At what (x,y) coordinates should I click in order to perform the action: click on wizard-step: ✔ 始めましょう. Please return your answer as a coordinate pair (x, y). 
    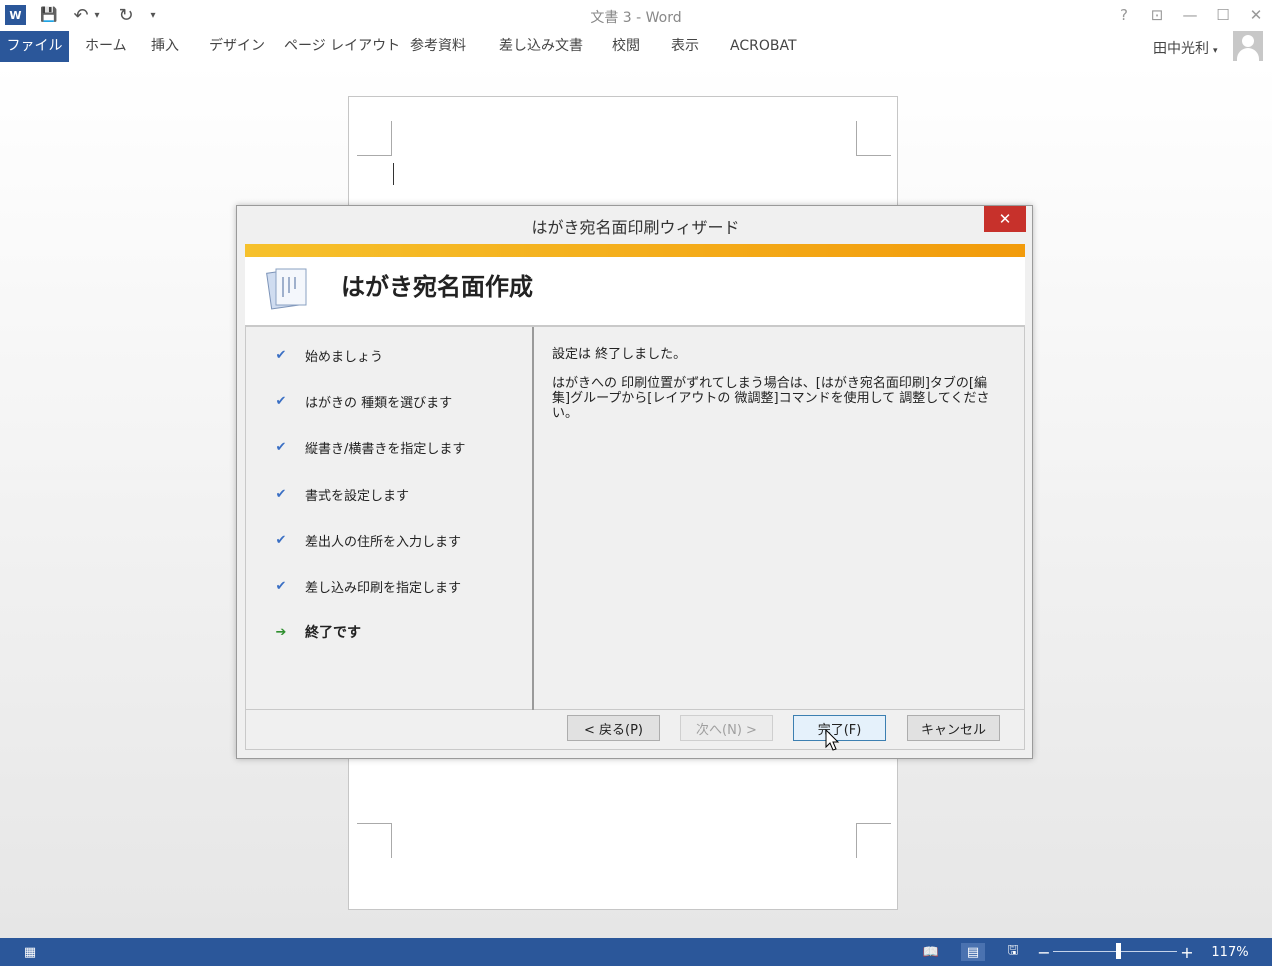
    Looking at the image, I should click on (328, 355).